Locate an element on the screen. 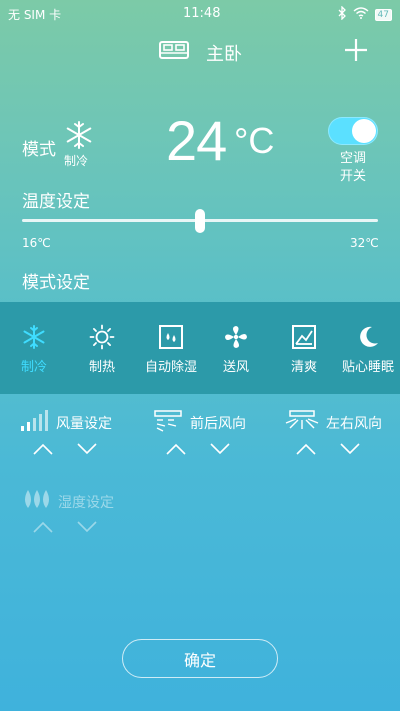  power-toggle is located at coordinates (353, 131).